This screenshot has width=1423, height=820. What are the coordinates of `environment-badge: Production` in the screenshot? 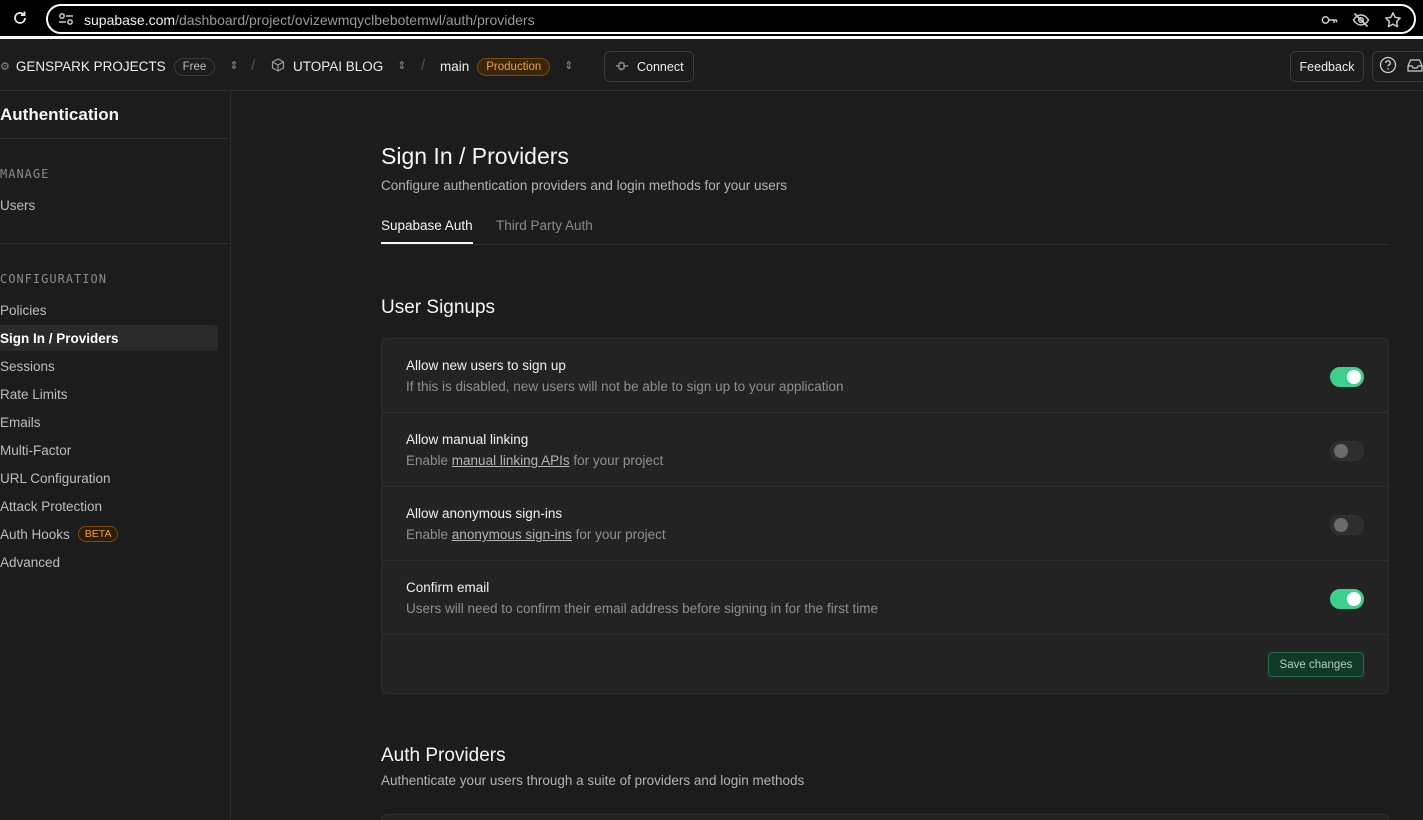 It's located at (514, 66).